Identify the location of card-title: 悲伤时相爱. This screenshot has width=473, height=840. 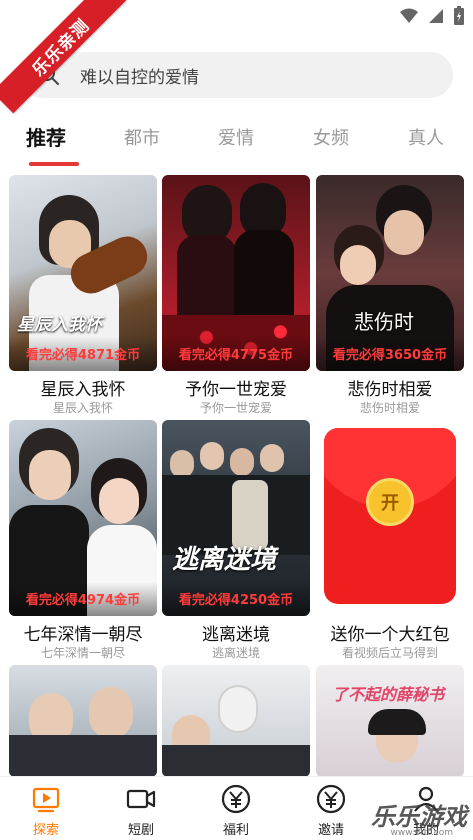
(390, 390).